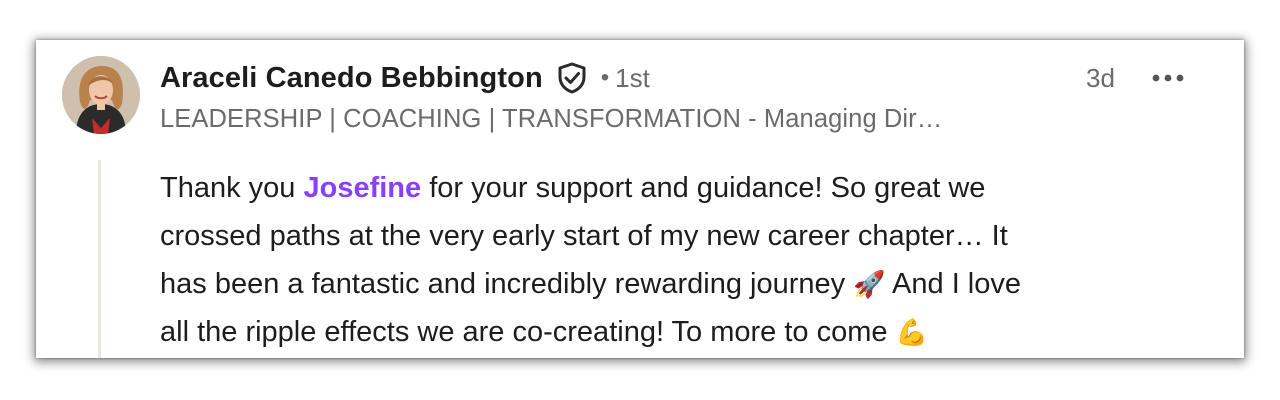 The height and width of the screenshot is (400, 1280). Describe the element at coordinates (99, 259) in the screenshot. I see `thread-line` at that location.